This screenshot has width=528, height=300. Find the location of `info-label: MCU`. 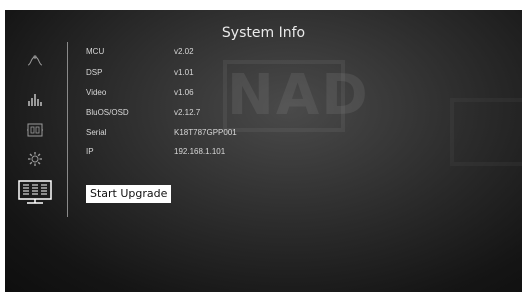

info-label: MCU is located at coordinates (95, 51).